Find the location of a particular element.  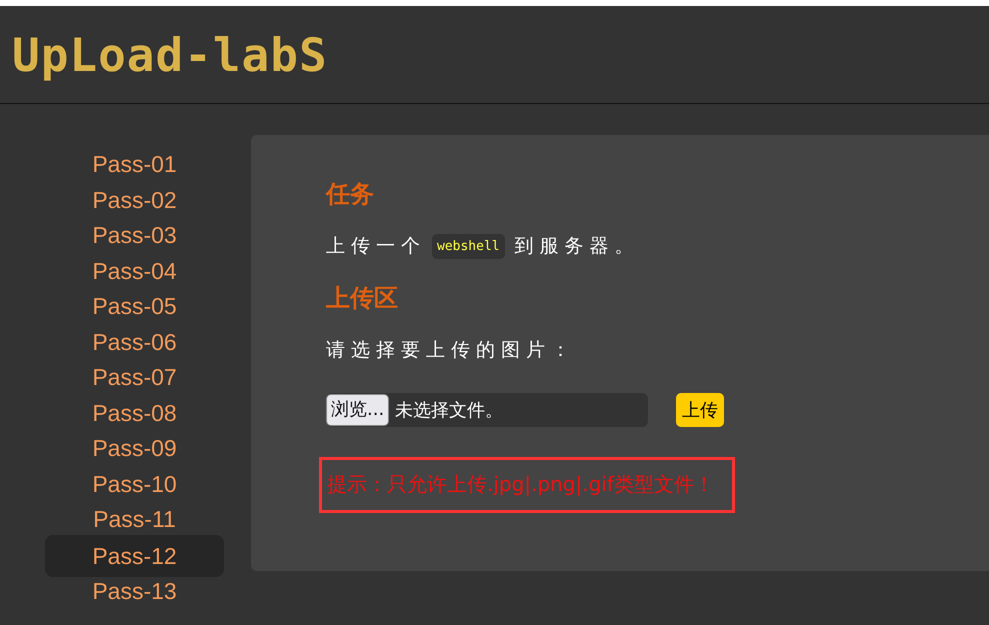

file-input: 浏览... 未选择文件。 is located at coordinates (487, 410).